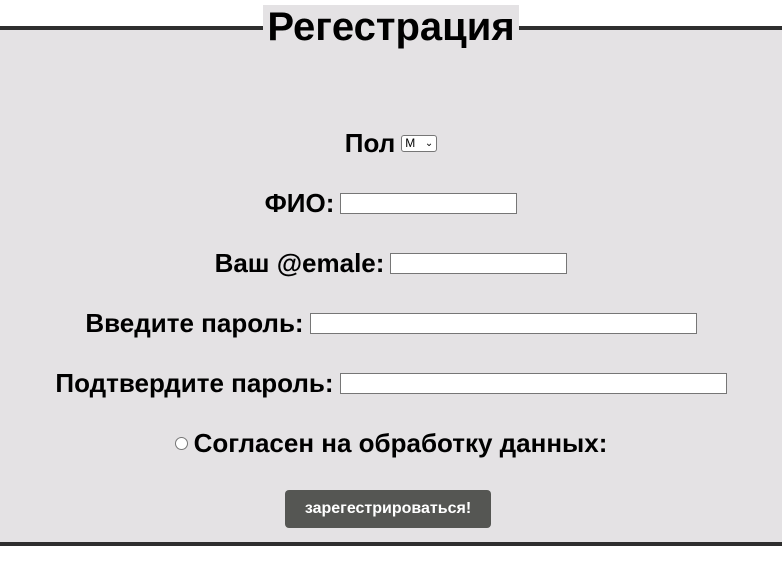 The image size is (782, 567). Describe the element at coordinates (370, 143) in the screenshot. I see `gender-label: Пол` at that location.